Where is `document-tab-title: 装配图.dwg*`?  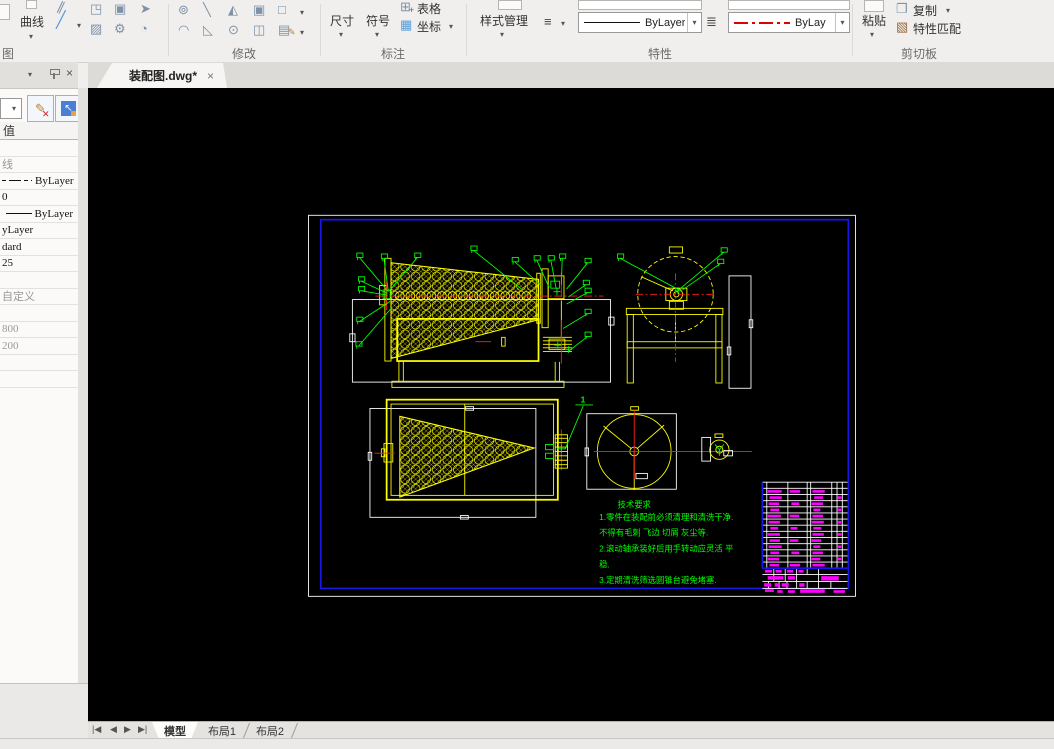
document-tab-title: 装配图.dwg* is located at coordinates (163, 76).